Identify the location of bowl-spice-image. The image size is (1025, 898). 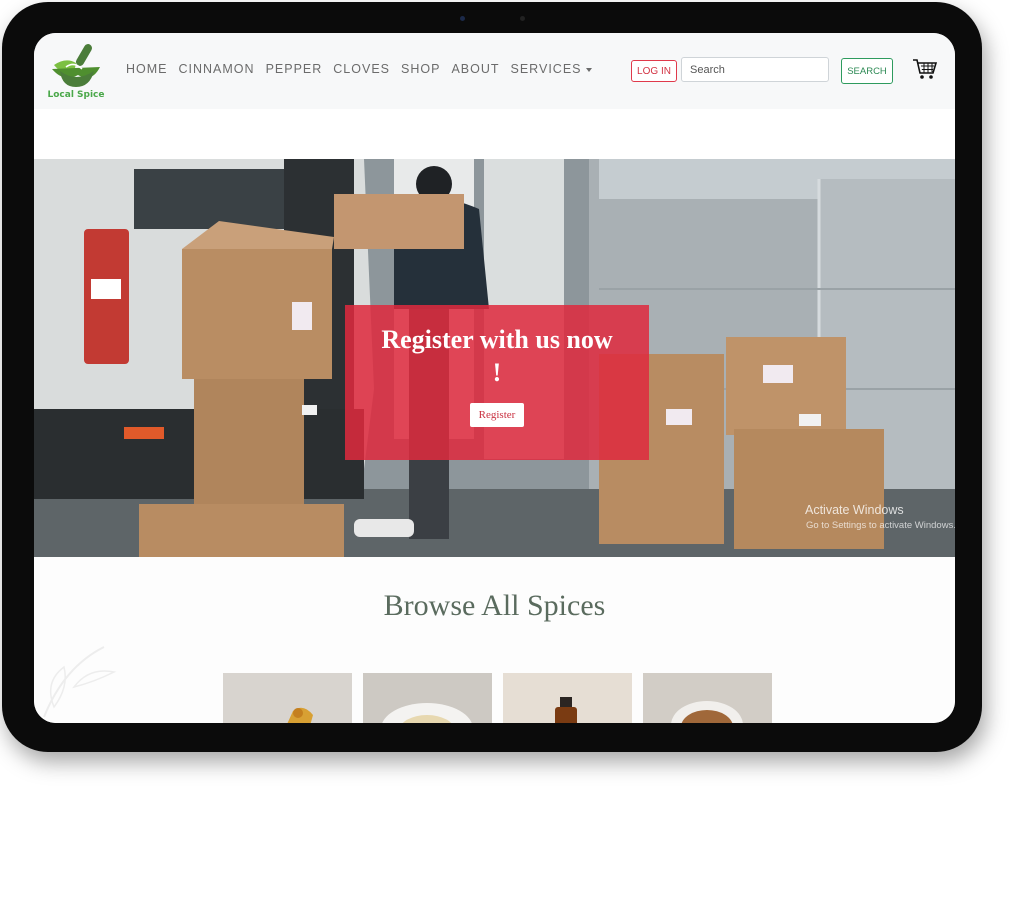
(427, 698).